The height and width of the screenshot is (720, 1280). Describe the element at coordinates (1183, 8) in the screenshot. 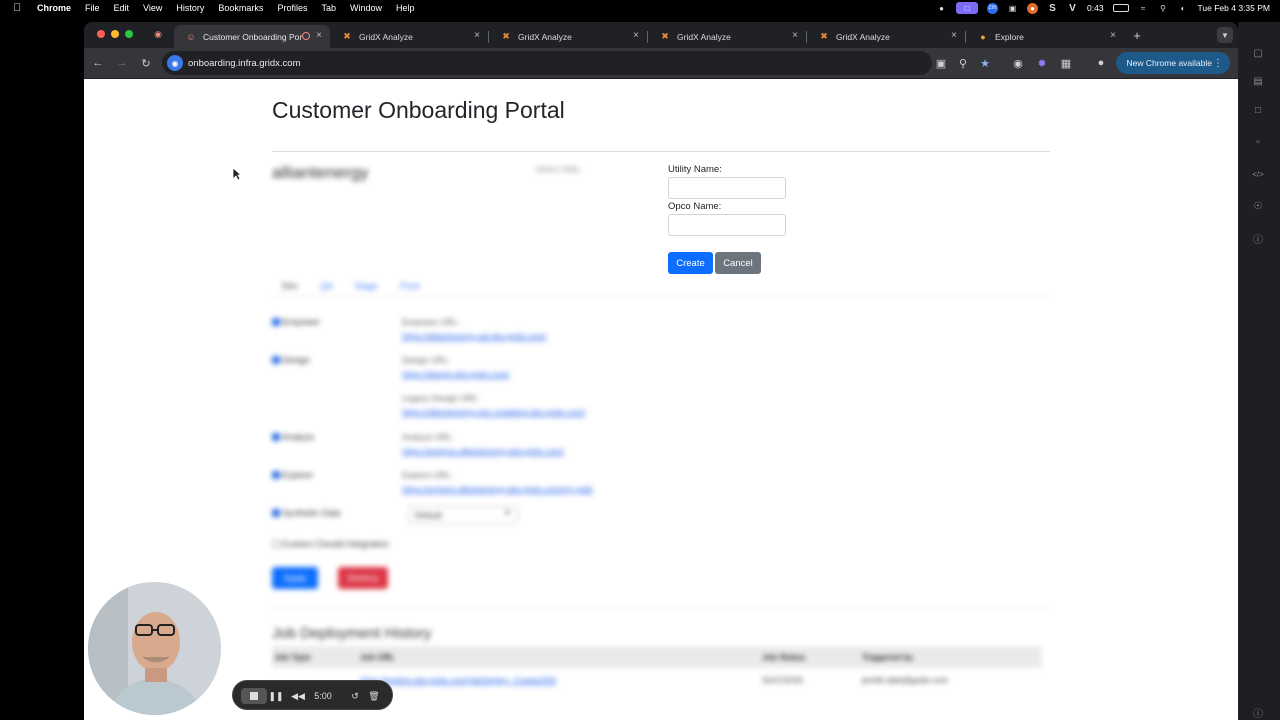

I see `control-center-icon: ◐` at that location.